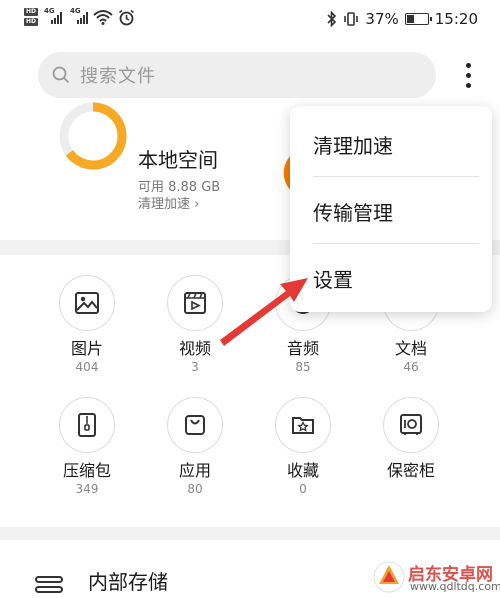  What do you see at coordinates (418, 19) in the screenshot?
I see `battery-icon` at bounding box center [418, 19].